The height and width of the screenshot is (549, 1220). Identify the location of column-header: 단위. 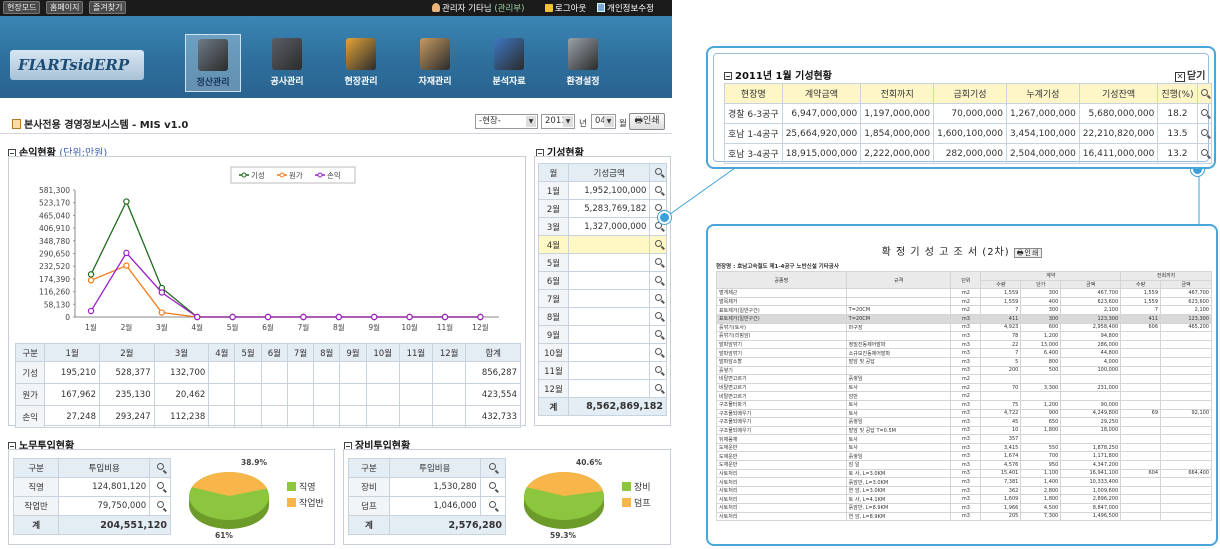
(966, 280).